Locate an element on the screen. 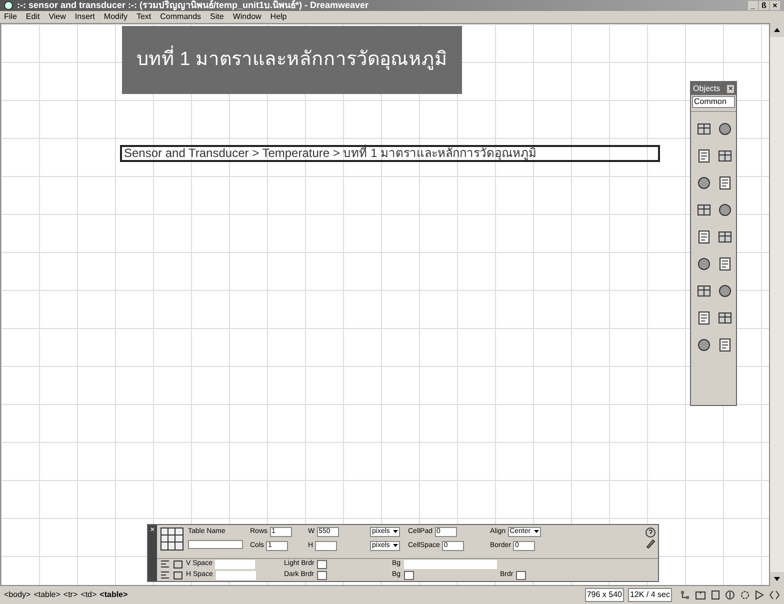 The image size is (784, 604). help-icon is located at coordinates (650, 532).